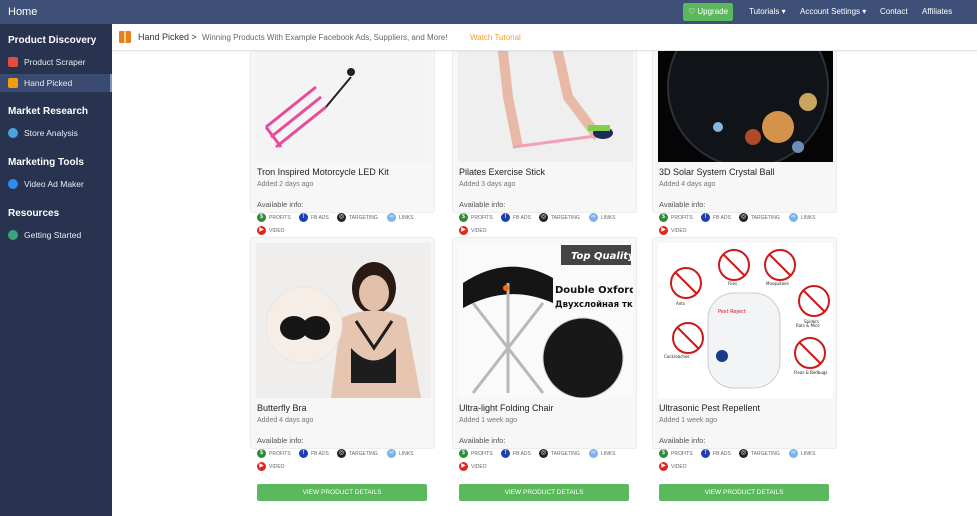 The image size is (977, 516). What do you see at coordinates (13, 62) in the screenshot?
I see `scraper-icon` at bounding box center [13, 62].